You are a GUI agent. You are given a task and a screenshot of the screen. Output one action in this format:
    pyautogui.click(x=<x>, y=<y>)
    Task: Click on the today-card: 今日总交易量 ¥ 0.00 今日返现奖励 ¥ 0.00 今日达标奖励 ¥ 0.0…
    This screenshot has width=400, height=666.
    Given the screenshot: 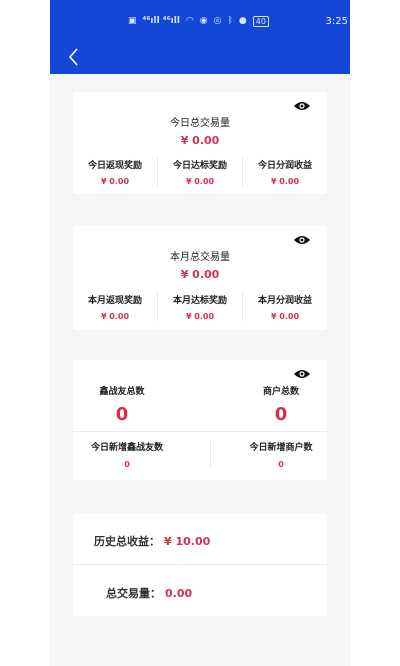 What is the action you would take?
    pyautogui.click(x=200, y=143)
    